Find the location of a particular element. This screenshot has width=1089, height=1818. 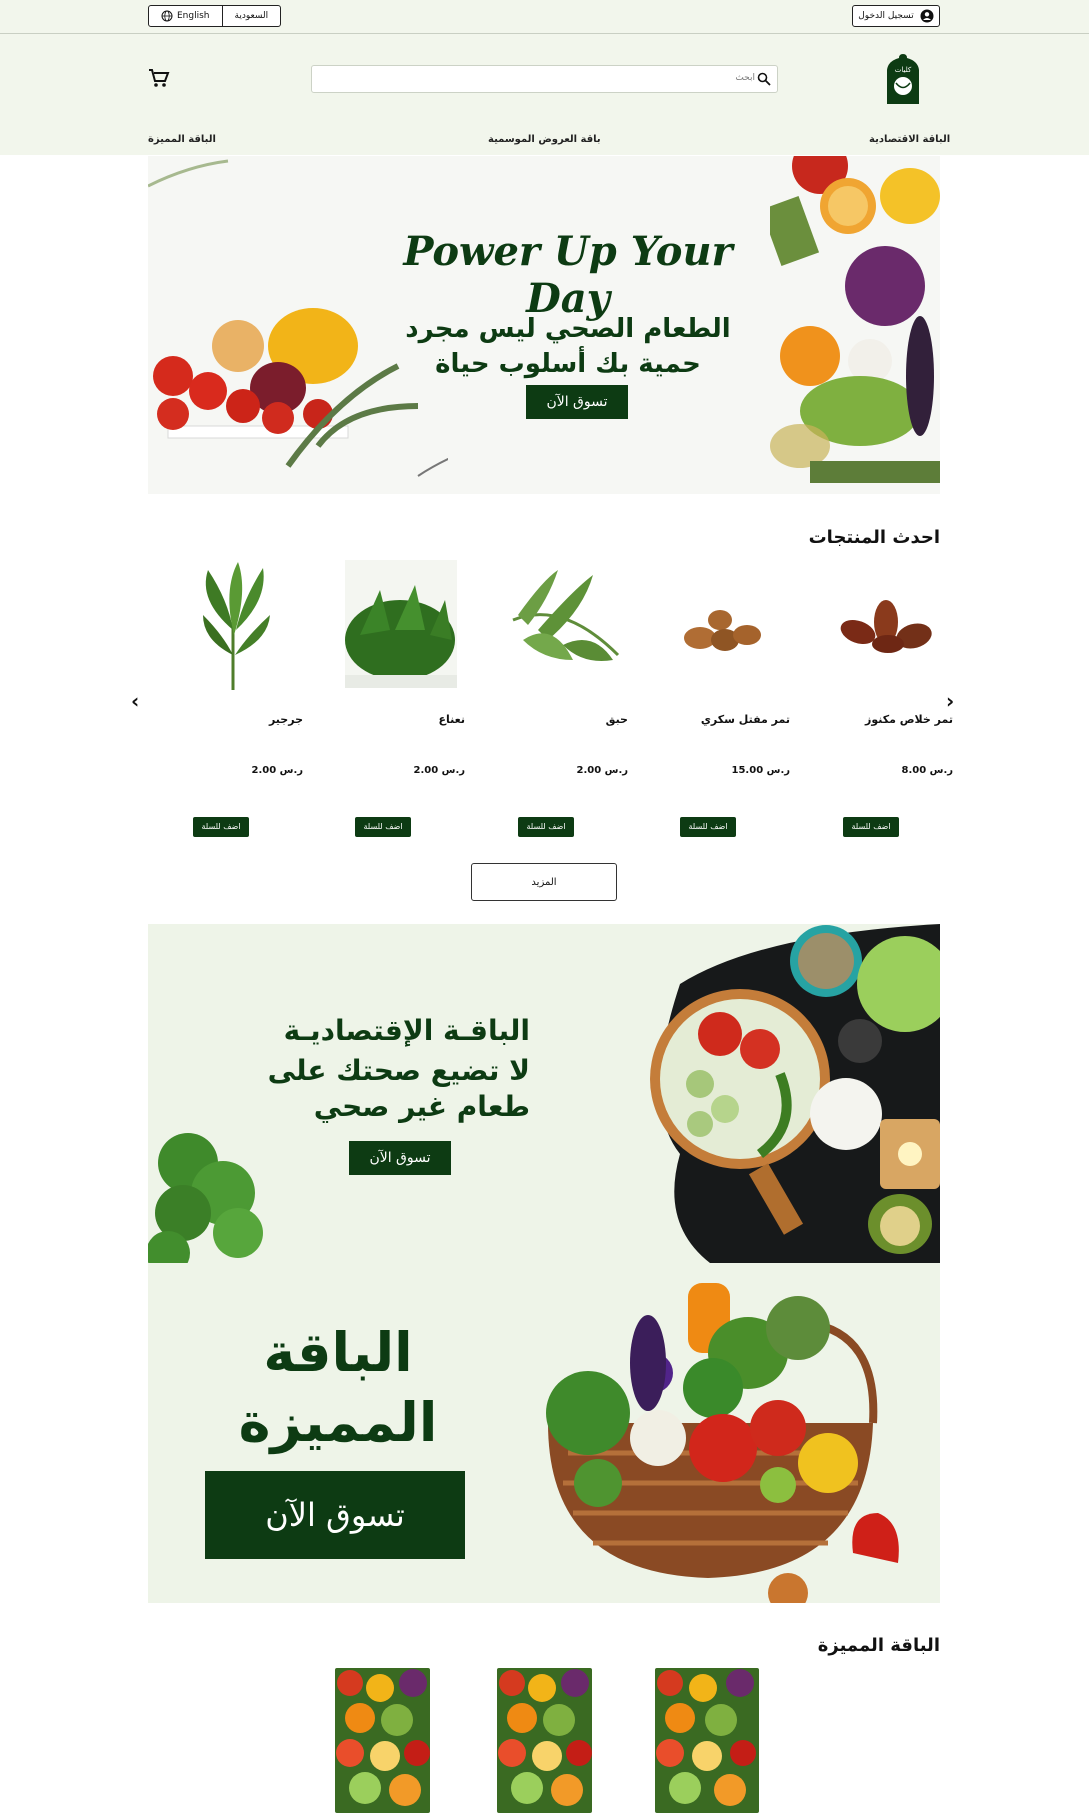

product-card: تمر خلاص مكنوز 8.00 ر.س اضف للسلة is located at coordinates (875, 700).